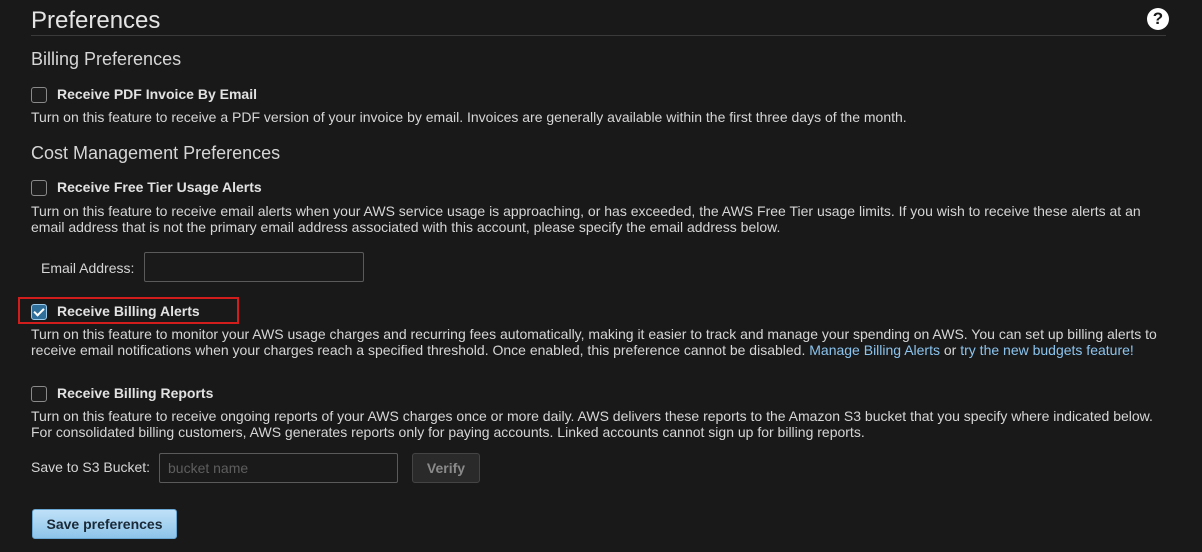  I want to click on billing-alerts-highlight, so click(128, 310).